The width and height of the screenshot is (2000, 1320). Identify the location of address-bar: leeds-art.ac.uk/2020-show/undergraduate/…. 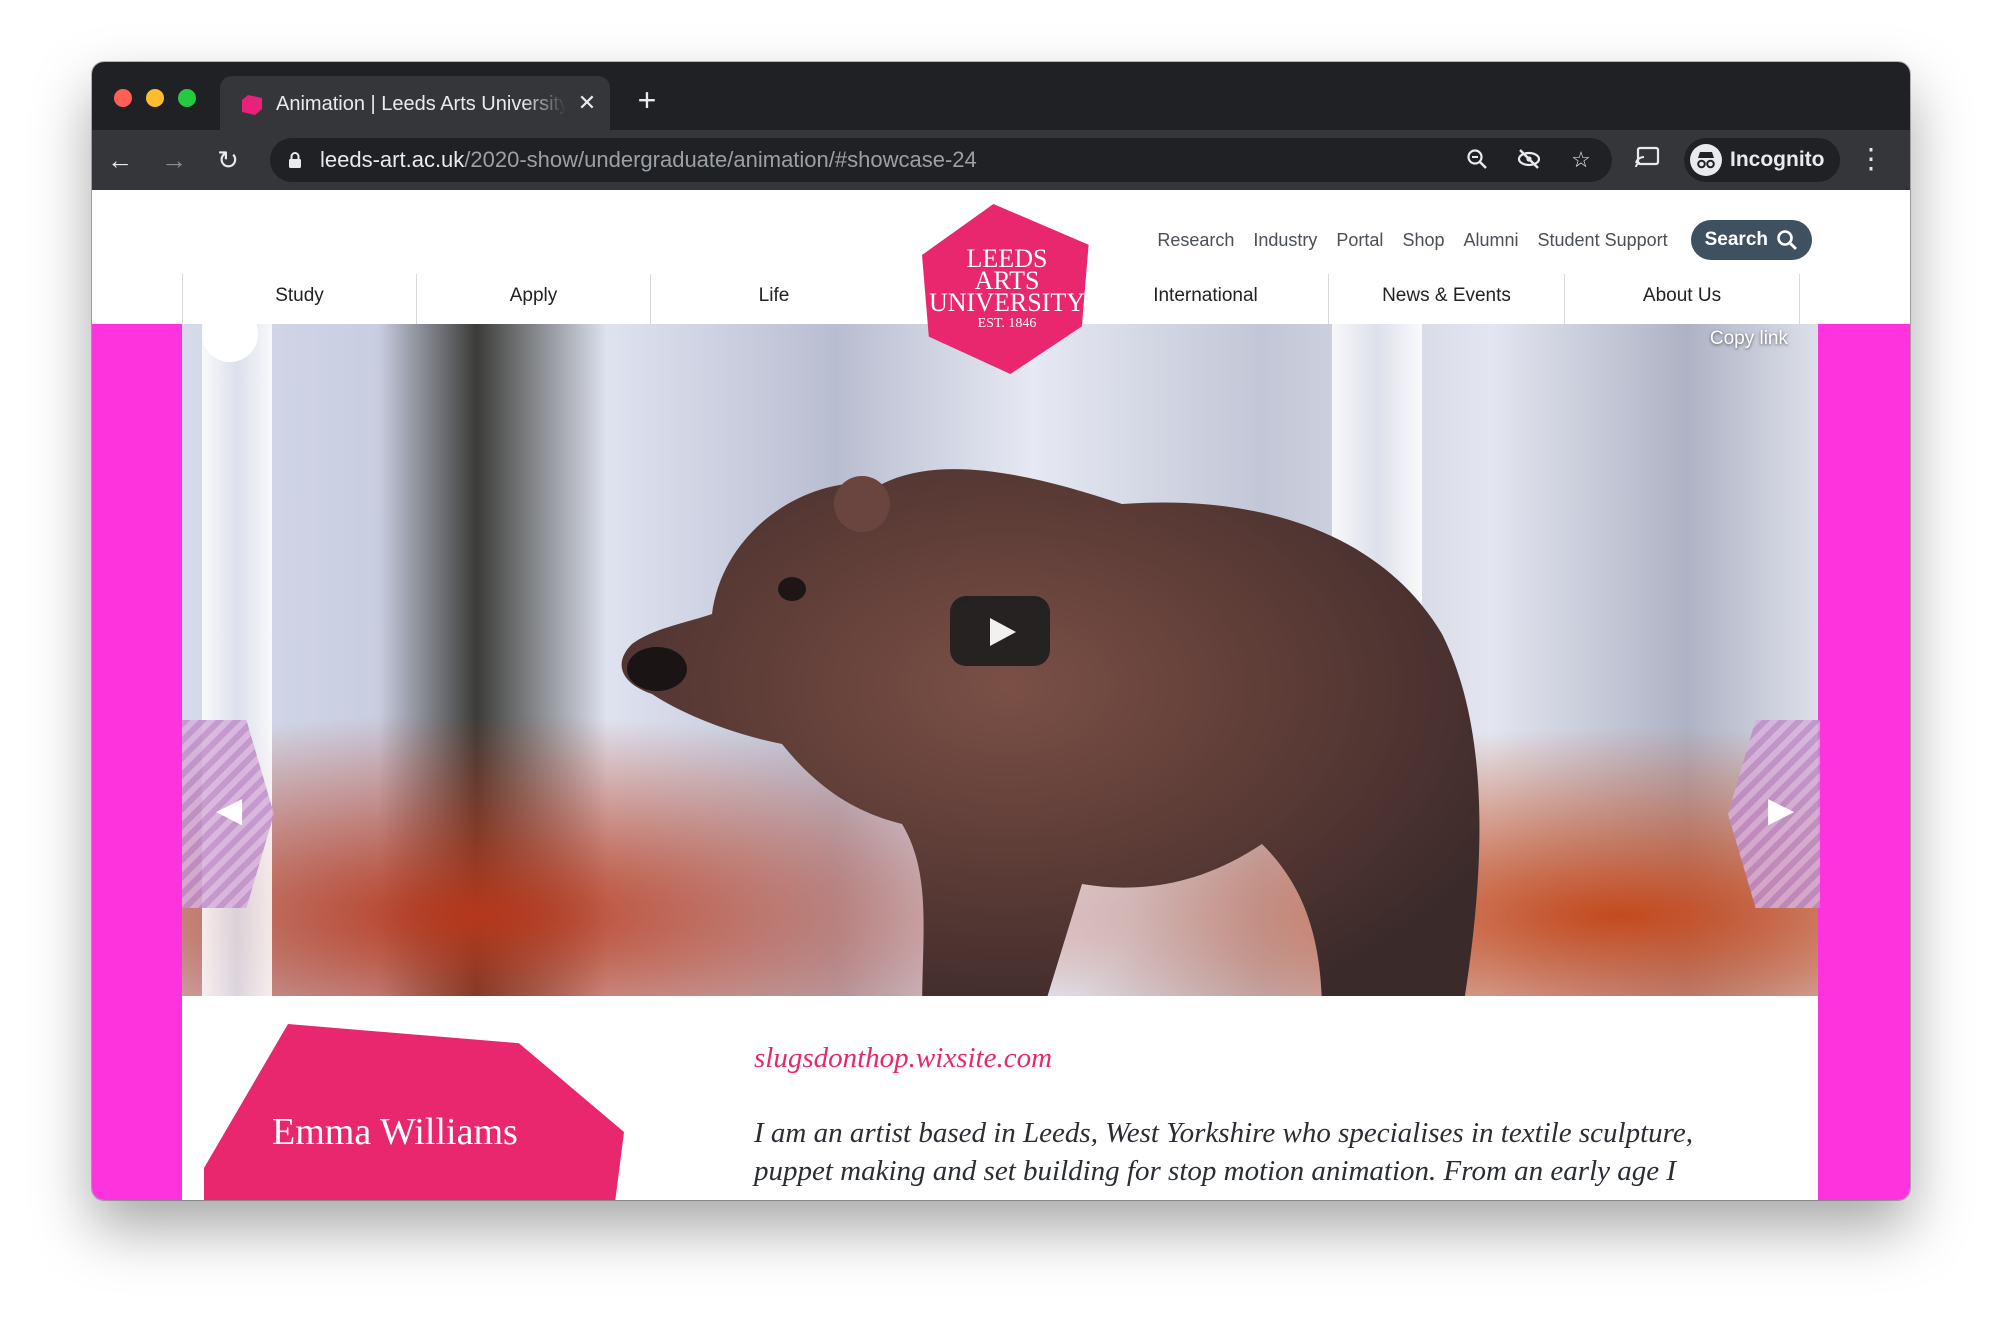
(941, 160).